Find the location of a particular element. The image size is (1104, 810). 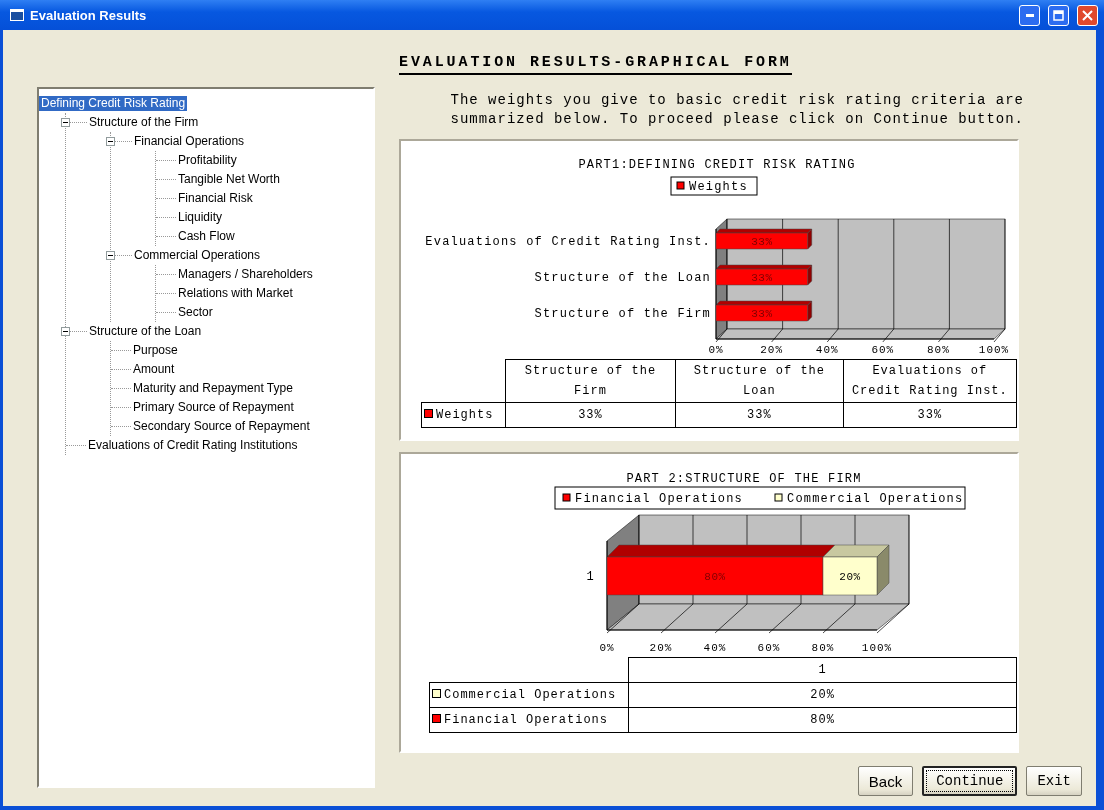

tree-item: Sector is located at coordinates (195, 312).